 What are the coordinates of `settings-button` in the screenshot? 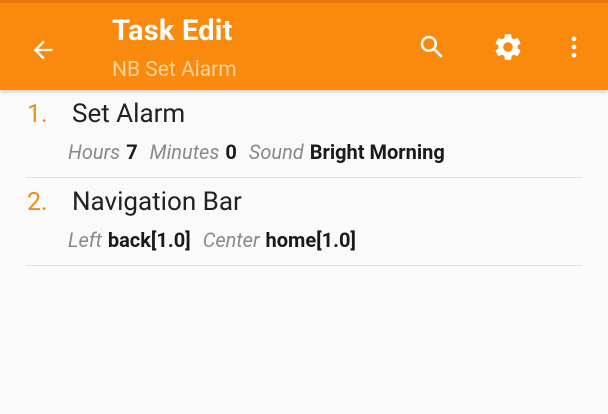 It's located at (508, 47).